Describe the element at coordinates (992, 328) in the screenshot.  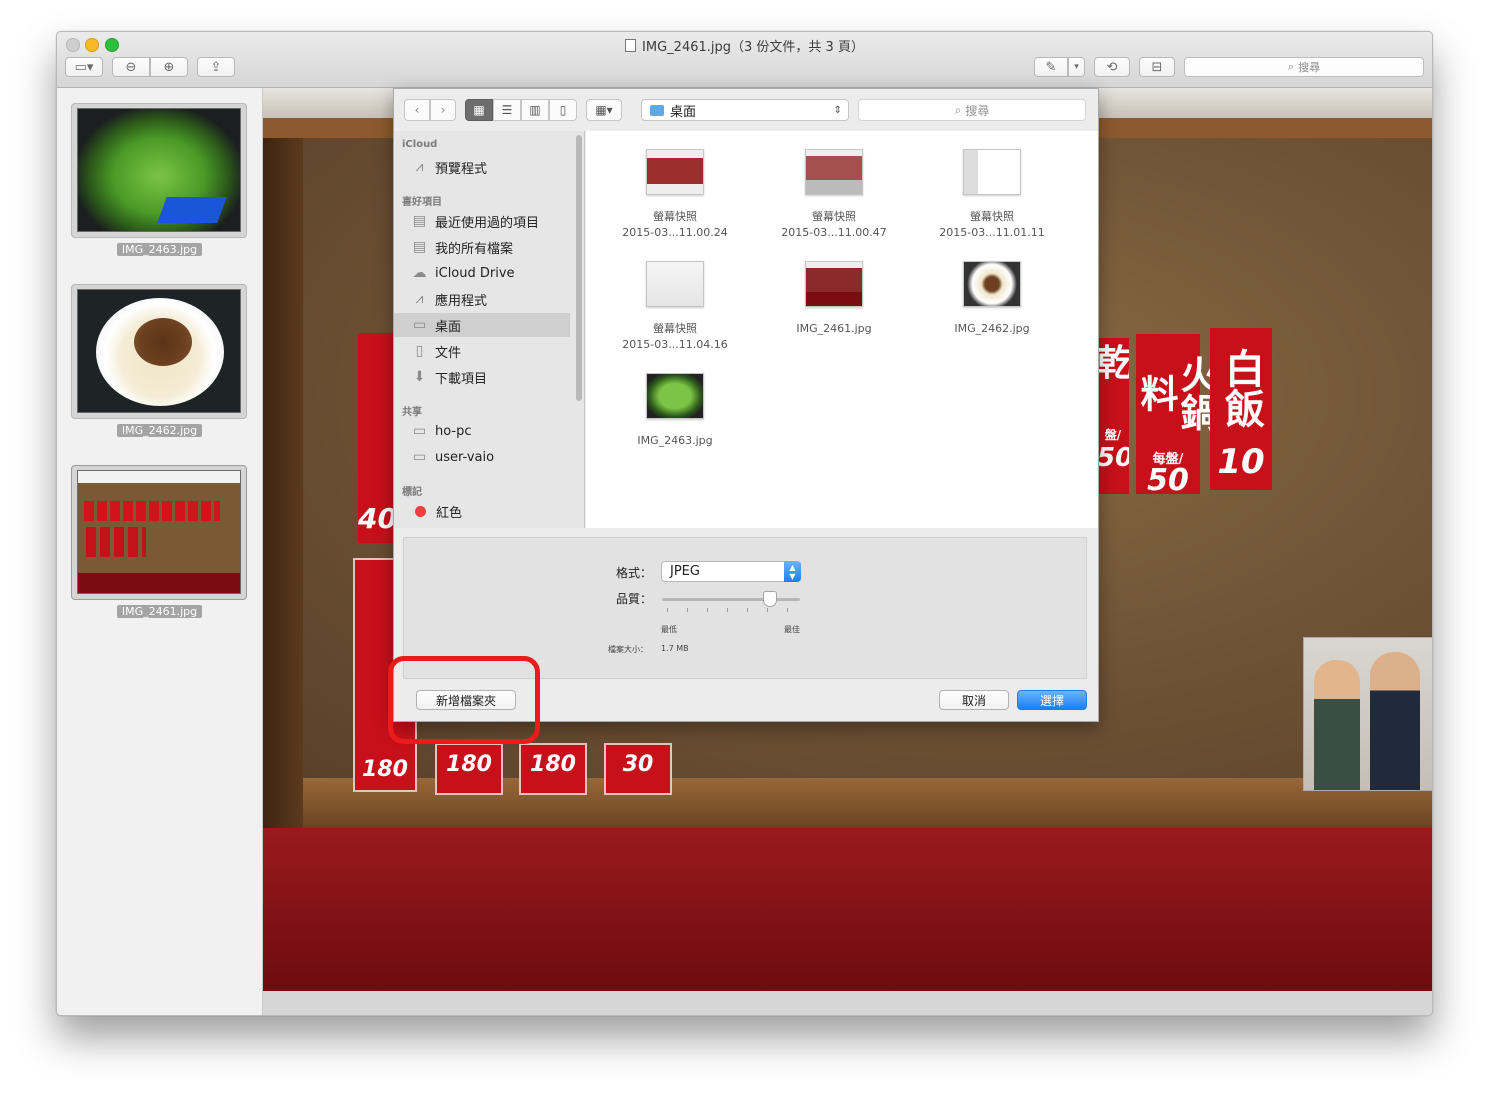
I see `file-name: IMG_2462.jpg` at that location.